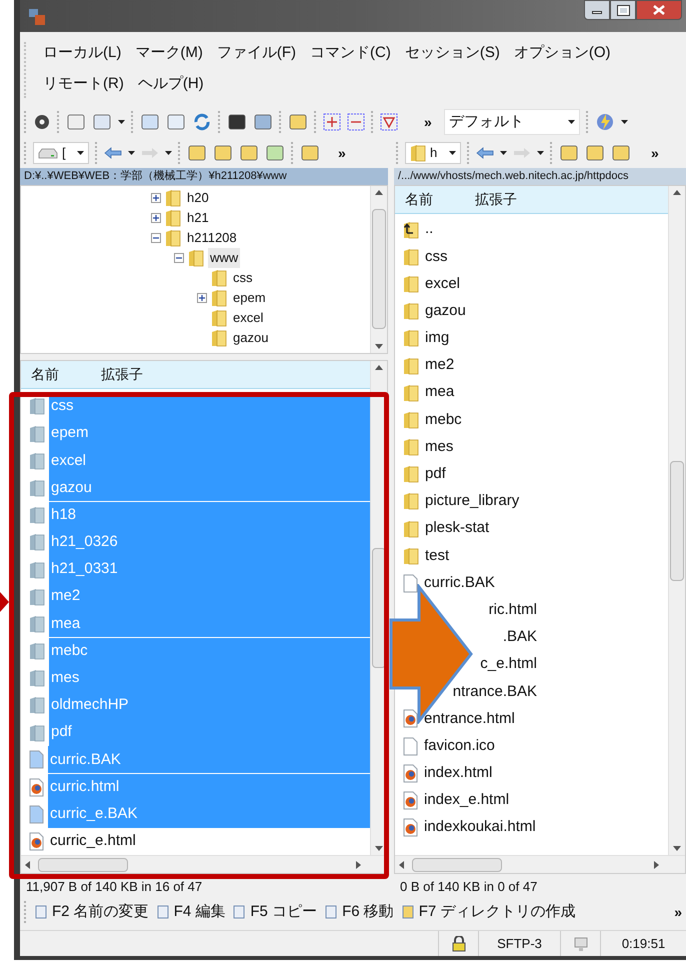 This screenshot has height=964, width=686. What do you see at coordinates (494, 692) in the screenshot?
I see `file-name: ntrance.BAK` at bounding box center [494, 692].